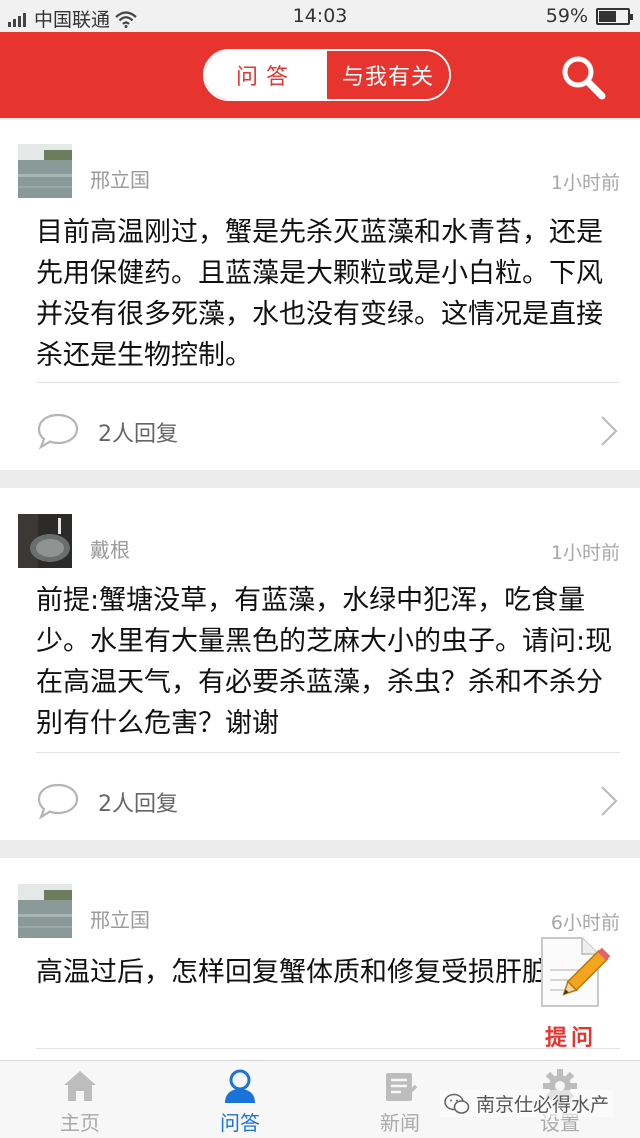 The width and height of the screenshot is (640, 1138). What do you see at coordinates (240, 1123) in the screenshot?
I see `nav-qa-label: 问答` at bounding box center [240, 1123].